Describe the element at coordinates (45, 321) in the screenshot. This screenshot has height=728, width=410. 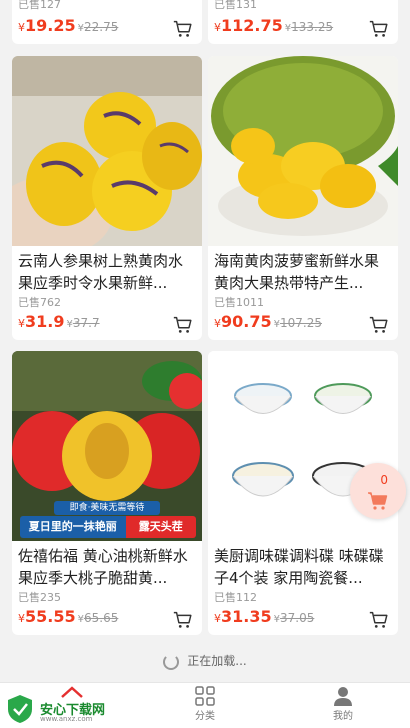
I see `price: 31.9` at that location.